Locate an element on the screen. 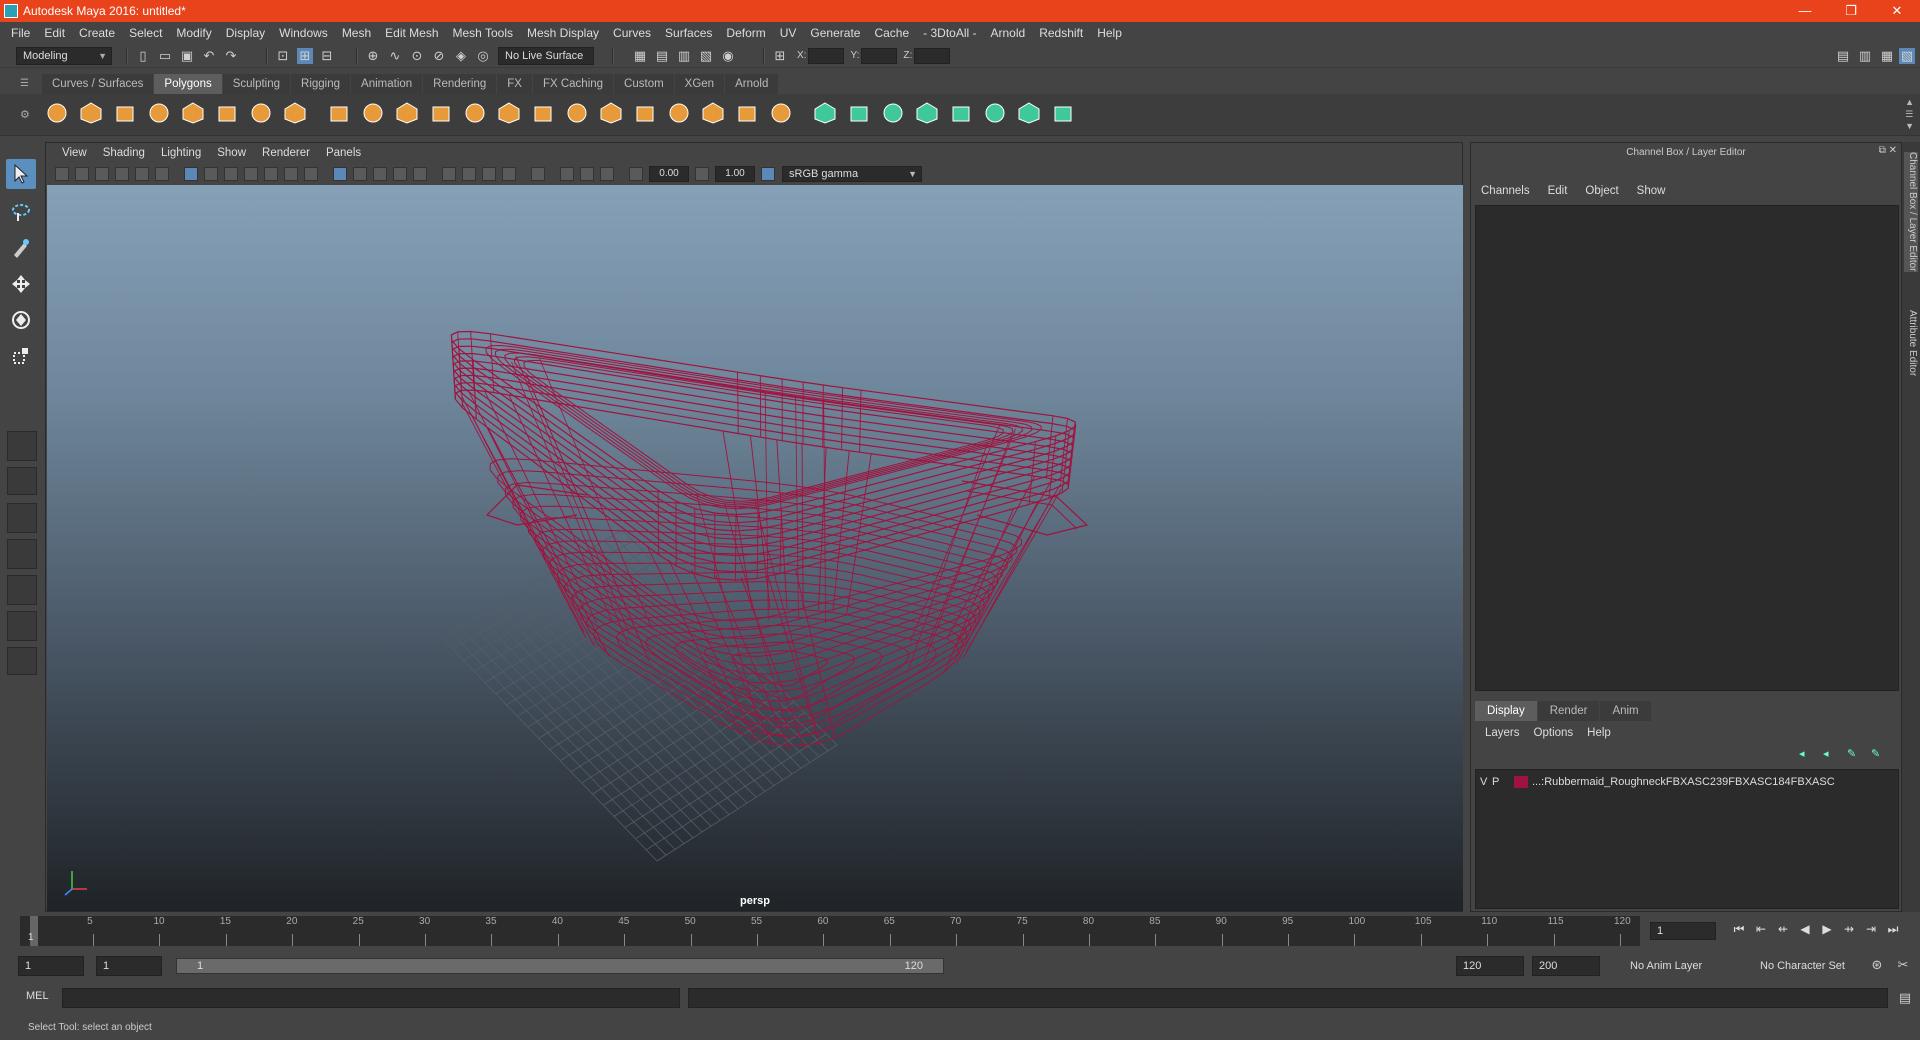 Image resolution: width=1920 pixels, height=1040 pixels. extrude-icon is located at coordinates (645, 113).